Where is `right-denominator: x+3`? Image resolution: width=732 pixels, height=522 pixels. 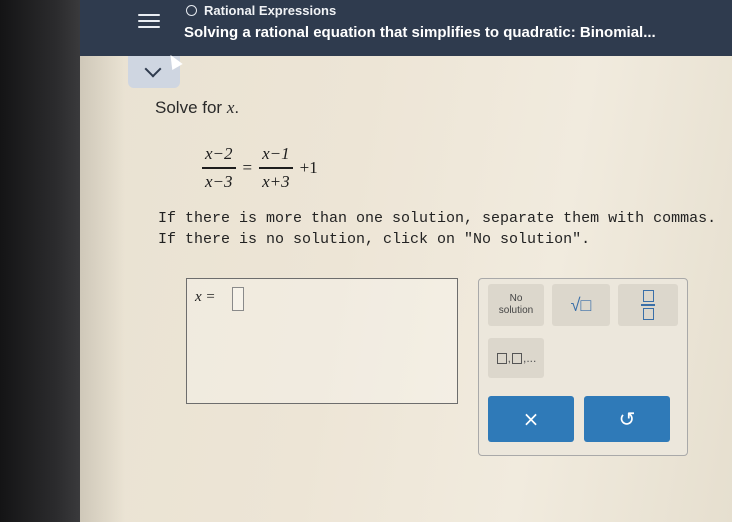 right-denominator: x+3 is located at coordinates (276, 181).